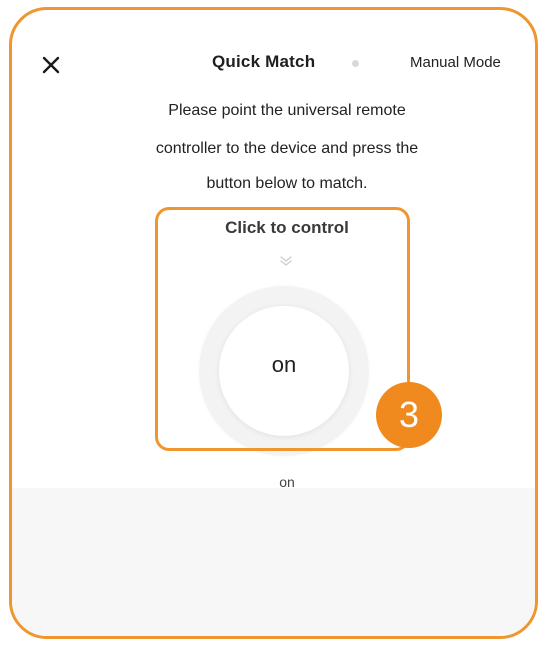  I want to click on instruction-line-2: controller to the device and press the, so click(287, 148).